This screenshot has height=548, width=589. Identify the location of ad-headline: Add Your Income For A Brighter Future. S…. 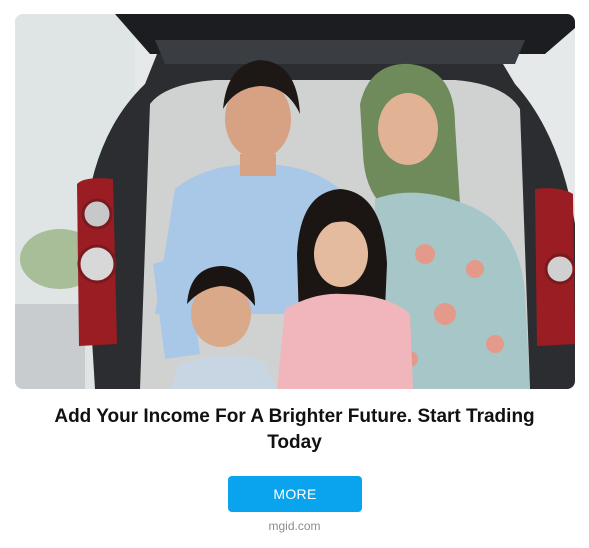
(294, 430).